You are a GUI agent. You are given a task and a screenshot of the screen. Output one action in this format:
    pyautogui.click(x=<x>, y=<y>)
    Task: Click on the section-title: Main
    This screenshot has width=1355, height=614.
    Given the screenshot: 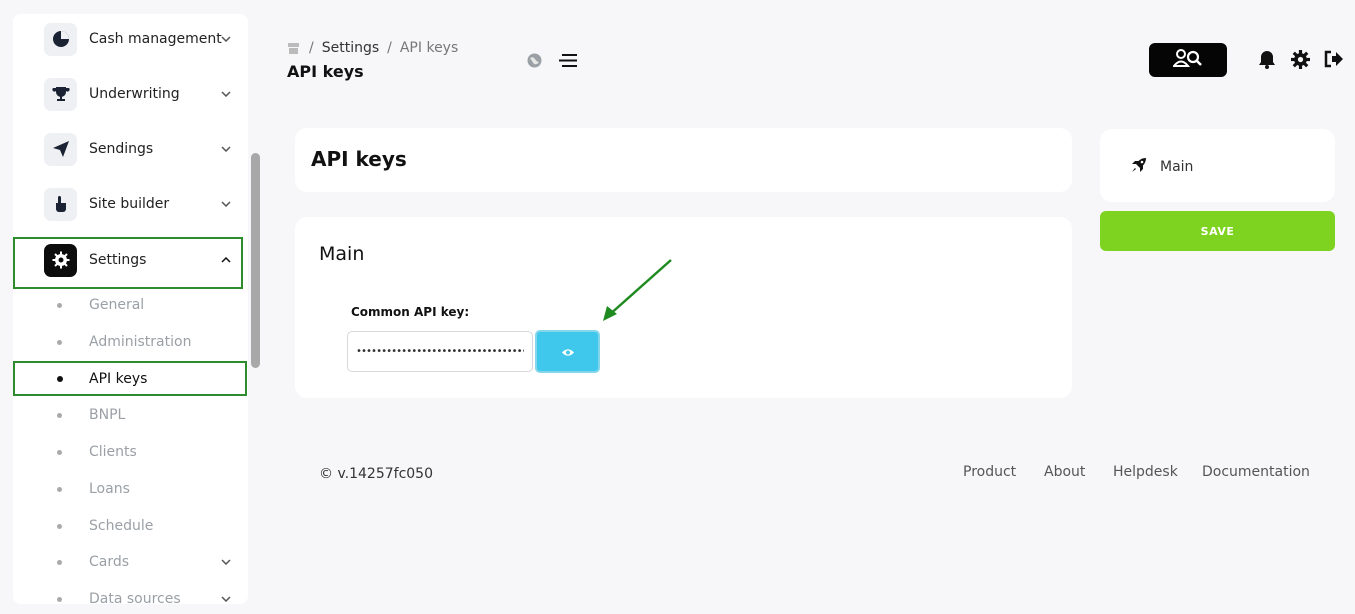 What is the action you would take?
    pyautogui.click(x=342, y=254)
    